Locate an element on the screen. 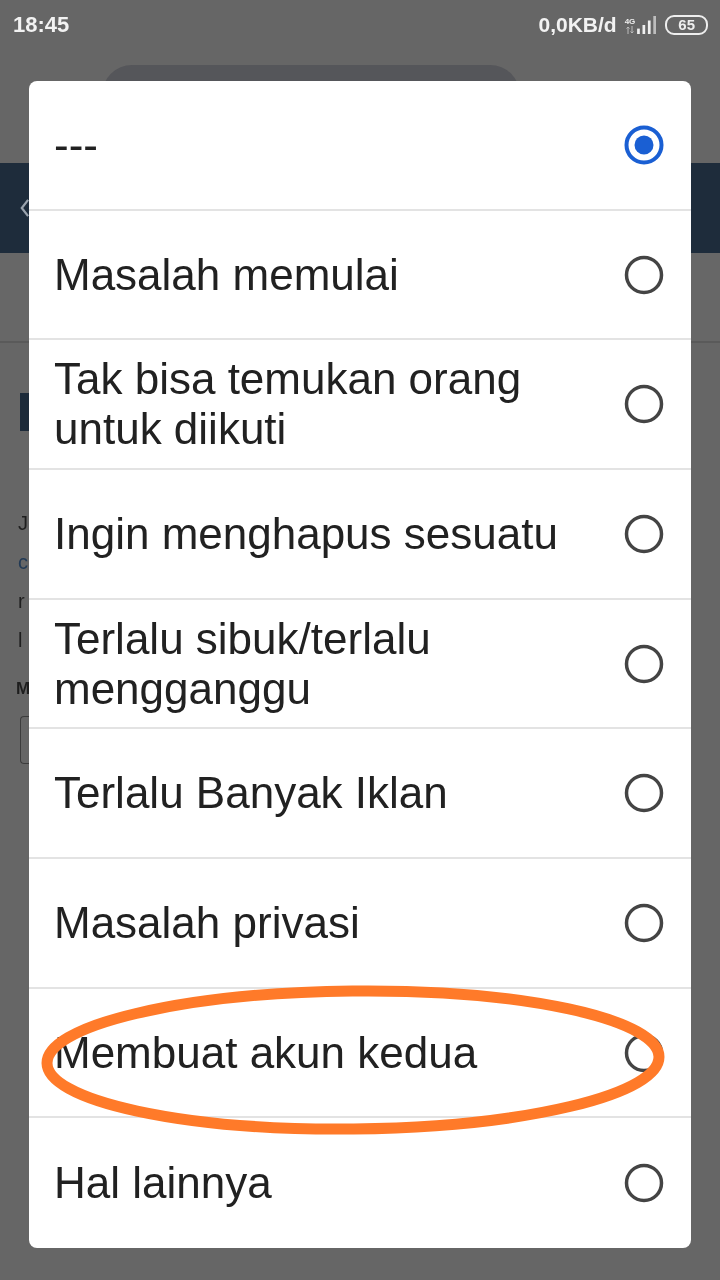 The height and width of the screenshot is (1280, 720). field-label: M is located at coordinates (23, 689).